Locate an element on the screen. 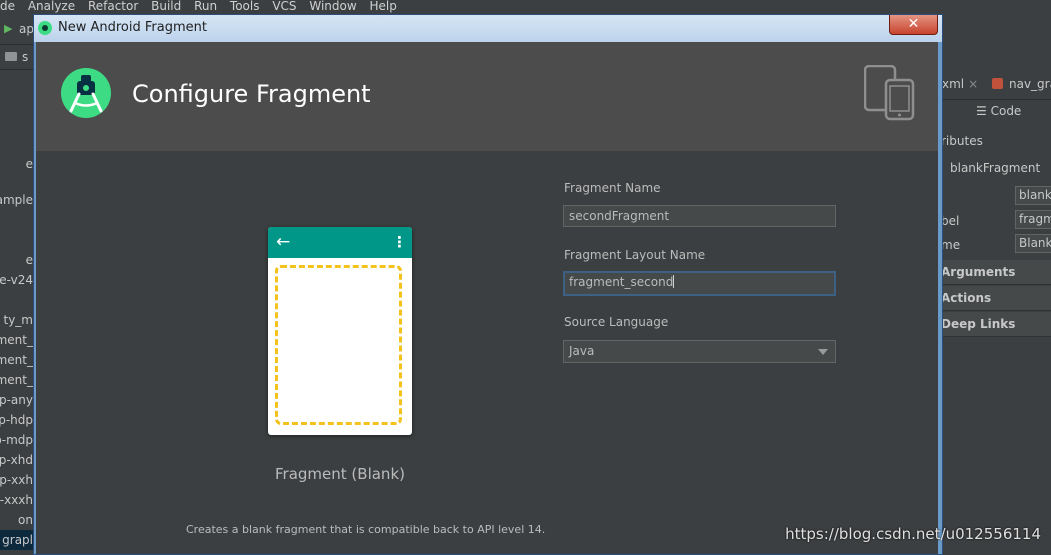 The width and height of the screenshot is (1051, 555). section-arguments: Arguments is located at coordinates (995, 272).